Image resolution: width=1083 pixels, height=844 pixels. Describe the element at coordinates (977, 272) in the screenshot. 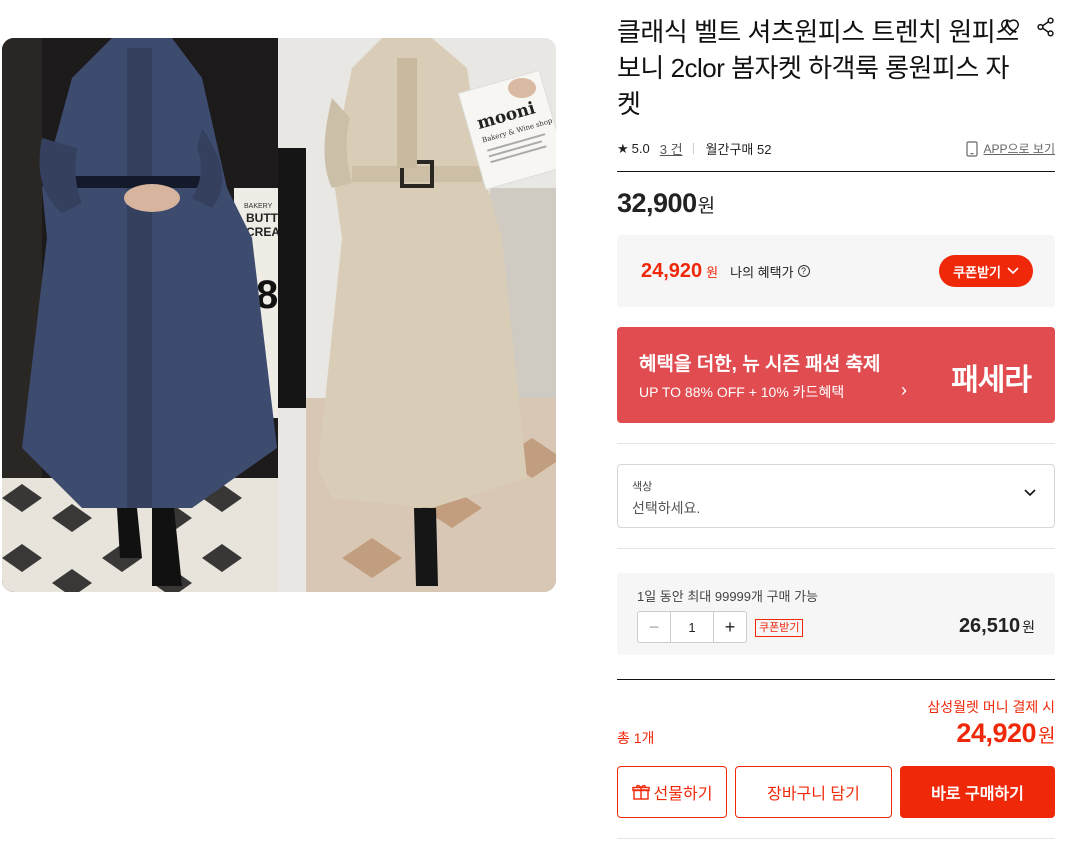

I see `coupon-download-label: 쿠폰받기` at that location.